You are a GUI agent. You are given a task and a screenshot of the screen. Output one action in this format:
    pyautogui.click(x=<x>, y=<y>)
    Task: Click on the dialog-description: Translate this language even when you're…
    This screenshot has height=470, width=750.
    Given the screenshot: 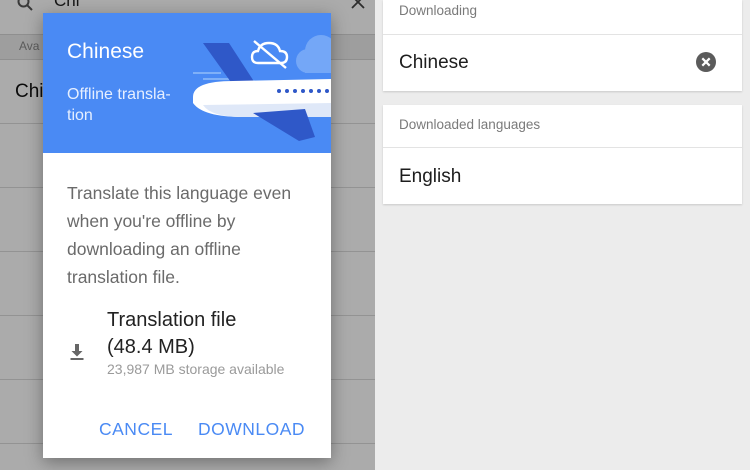 What is the action you would take?
    pyautogui.click(x=179, y=235)
    